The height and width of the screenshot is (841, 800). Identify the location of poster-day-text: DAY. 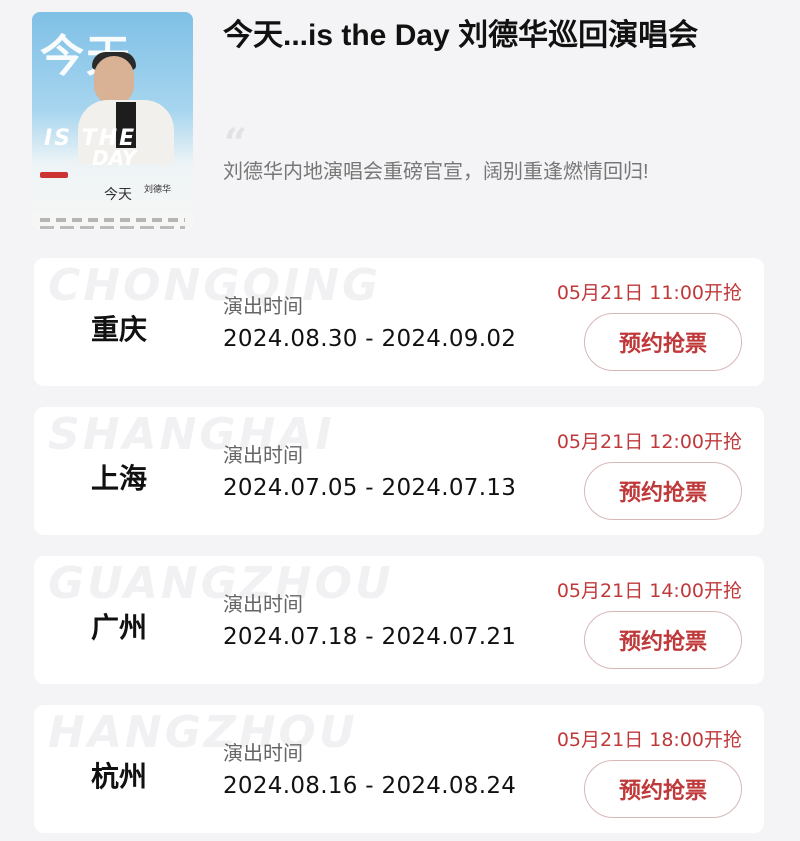
(114, 158).